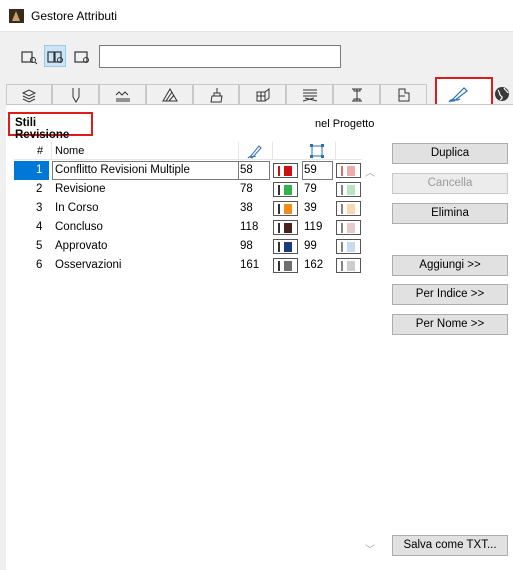 The height and width of the screenshot is (570, 513). I want to click on window-title: Gestore Attributi, so click(74, 16).